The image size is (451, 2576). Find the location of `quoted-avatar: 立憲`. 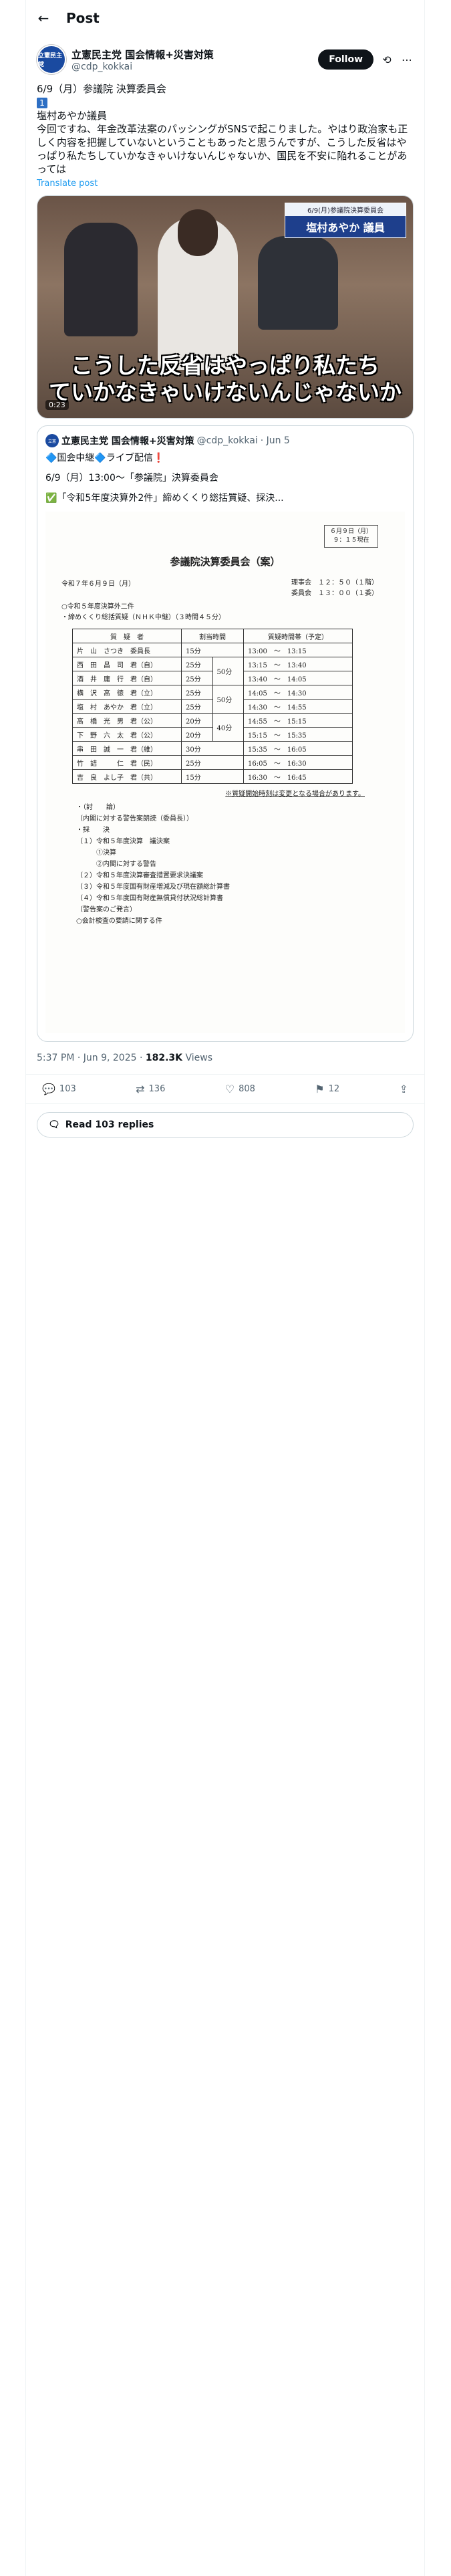

quoted-avatar: 立憲 is located at coordinates (52, 440).